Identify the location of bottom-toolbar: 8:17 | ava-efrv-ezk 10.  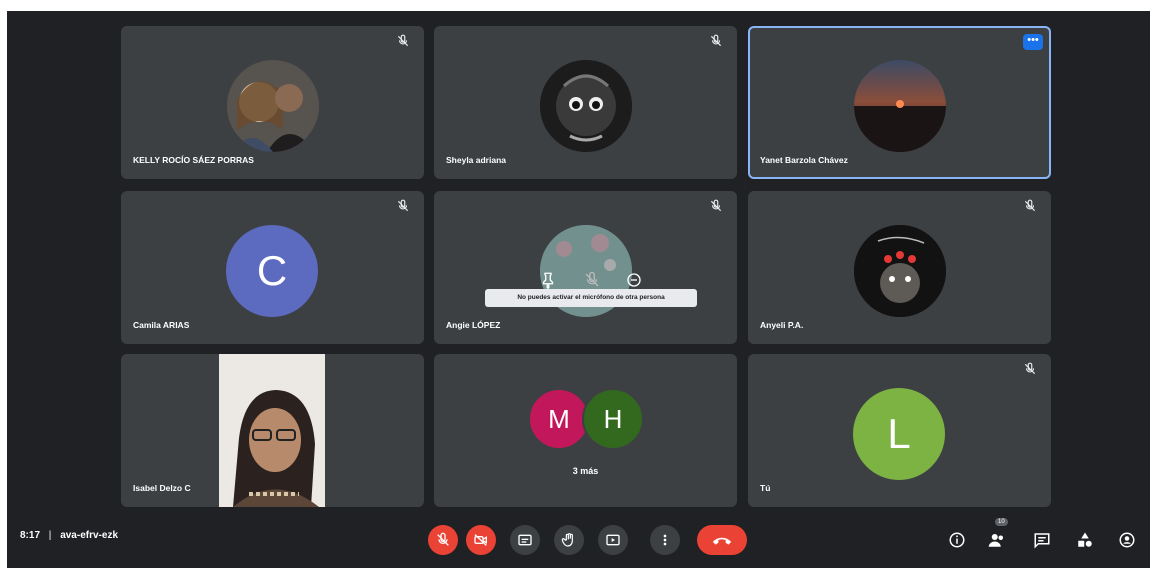
(578, 540).